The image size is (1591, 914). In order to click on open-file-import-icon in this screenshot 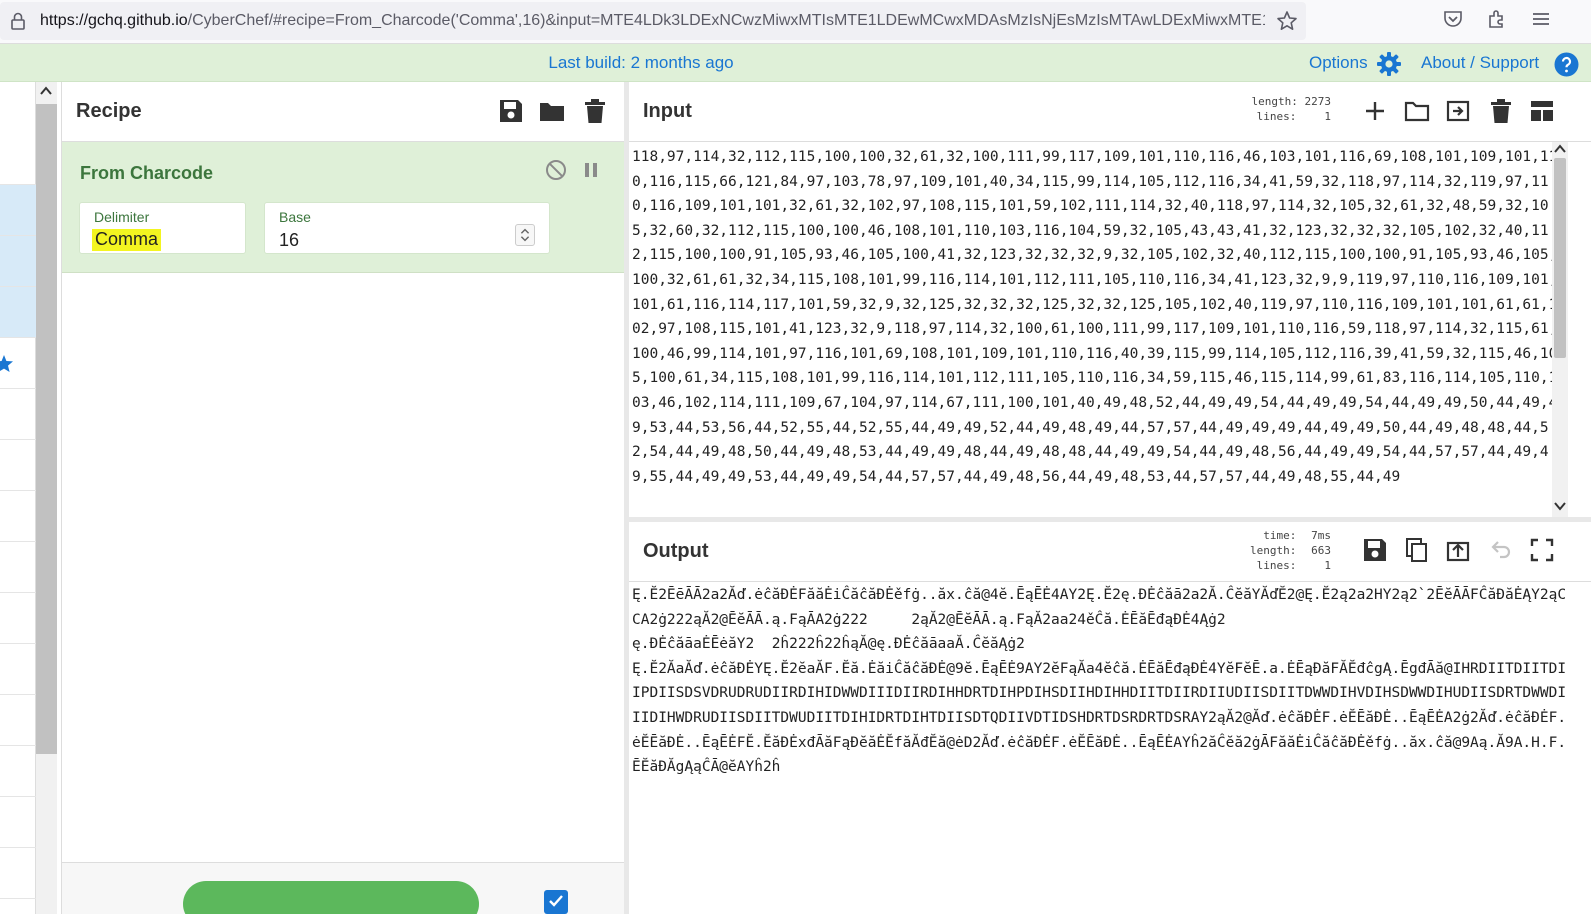, I will do `click(1458, 111)`.